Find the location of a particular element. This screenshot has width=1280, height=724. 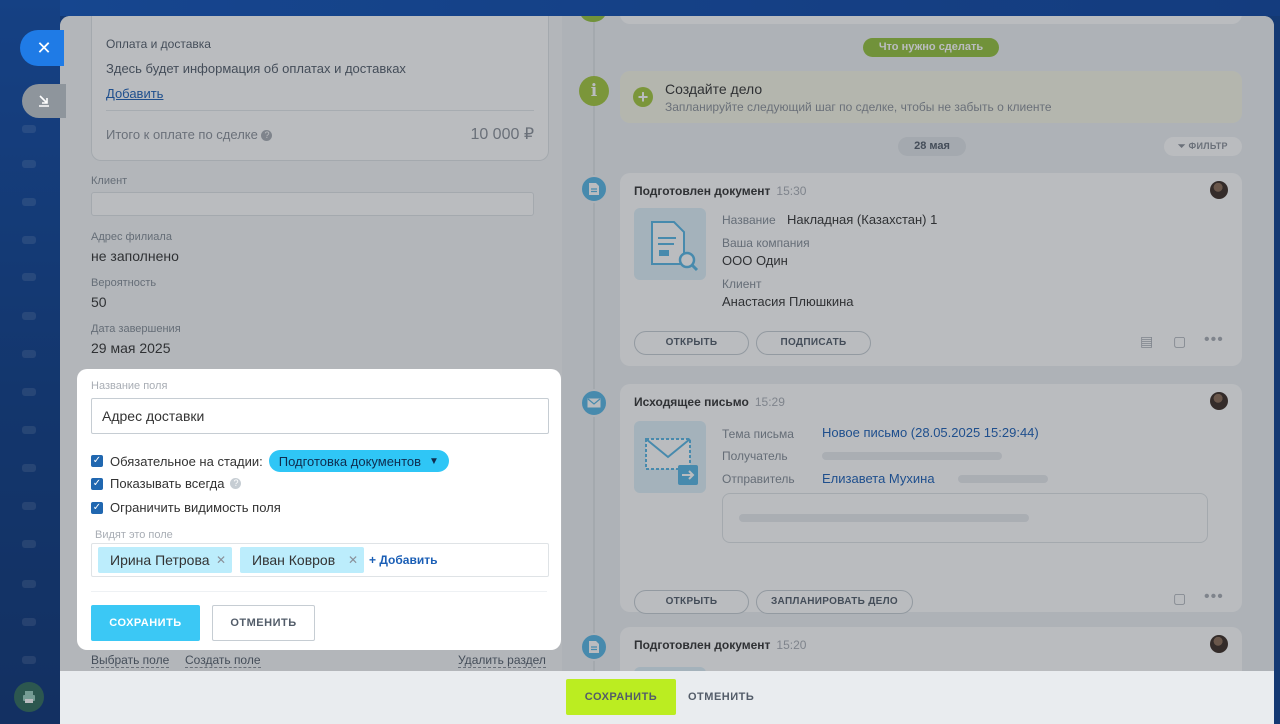

help-icon: ? is located at coordinates (236, 483).